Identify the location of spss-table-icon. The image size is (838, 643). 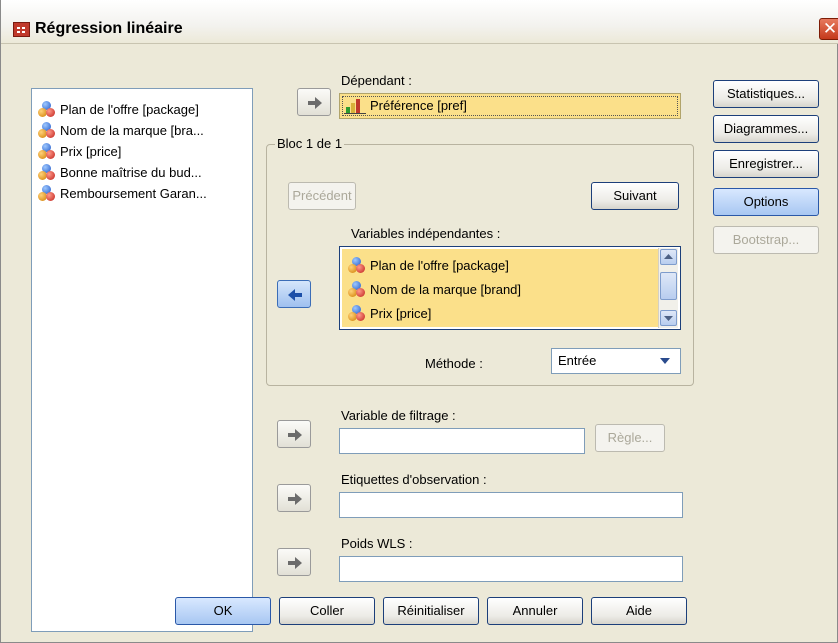
(21, 29).